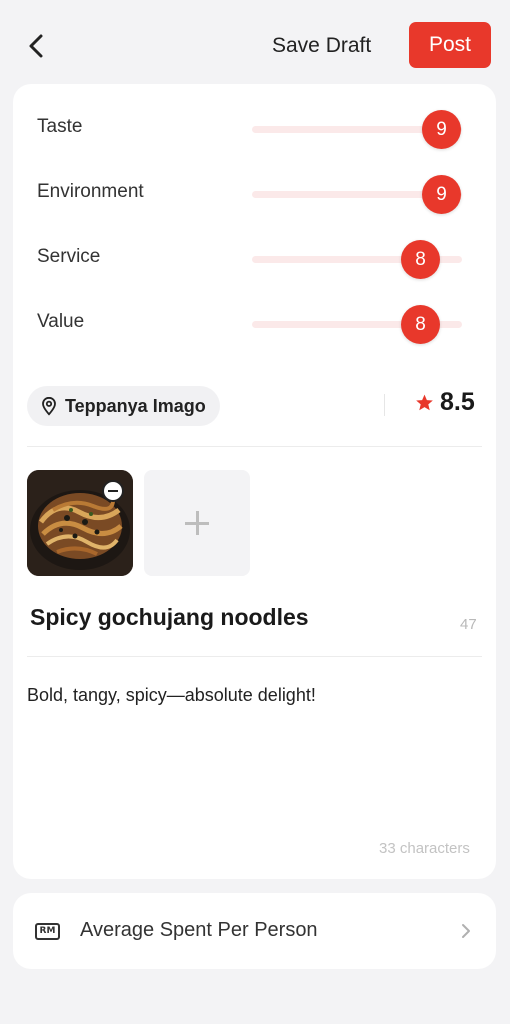 This screenshot has height=1024, width=510. Describe the element at coordinates (69, 256) in the screenshot. I see `rating-label: Service` at that location.